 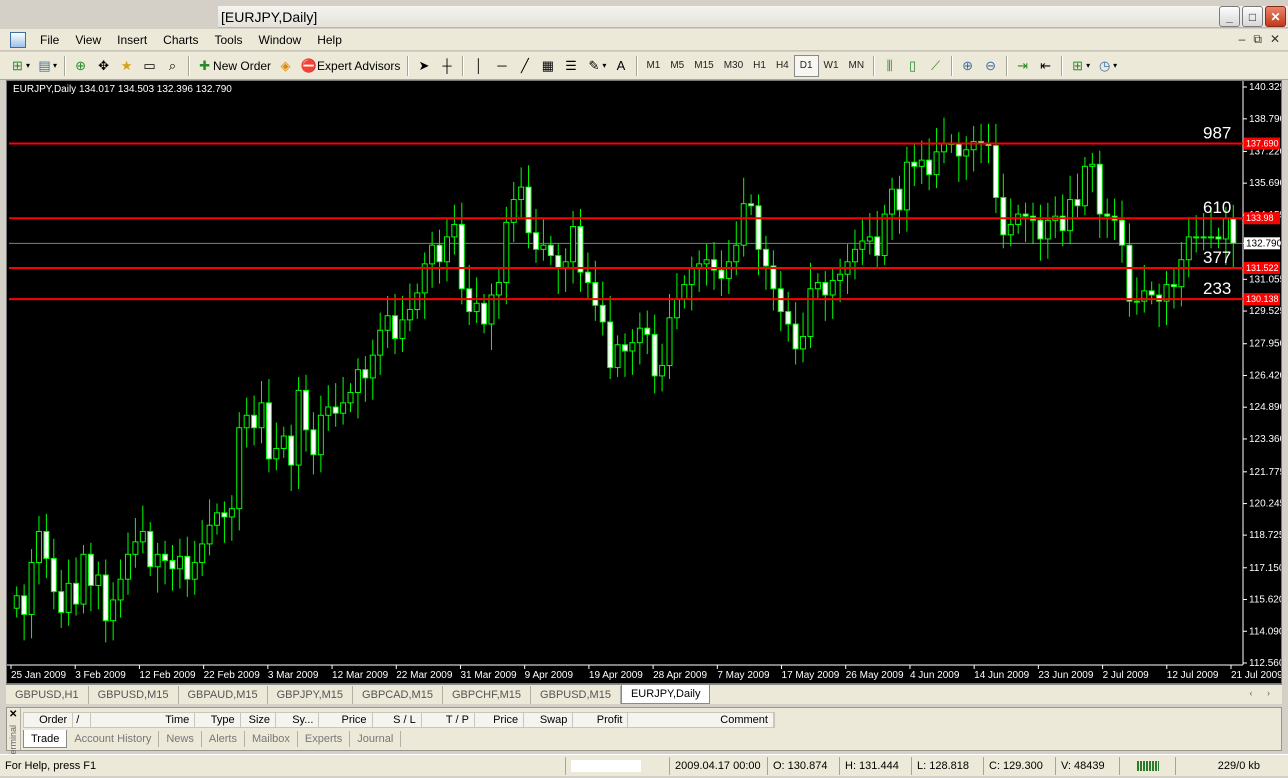 I want to click on terminal-close-icon: ✕, so click(x=13, y=714).